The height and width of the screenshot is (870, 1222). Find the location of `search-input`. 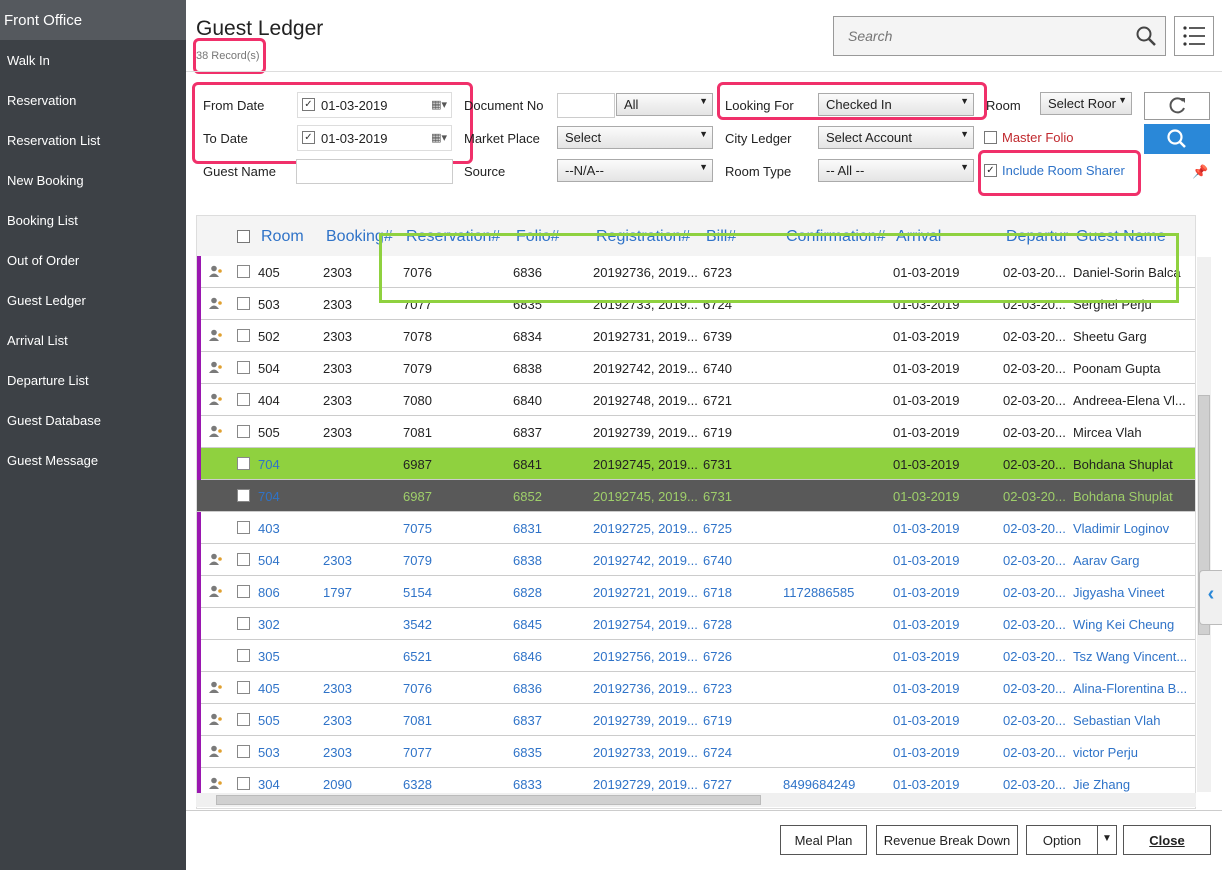

search-input is located at coordinates (974, 36).